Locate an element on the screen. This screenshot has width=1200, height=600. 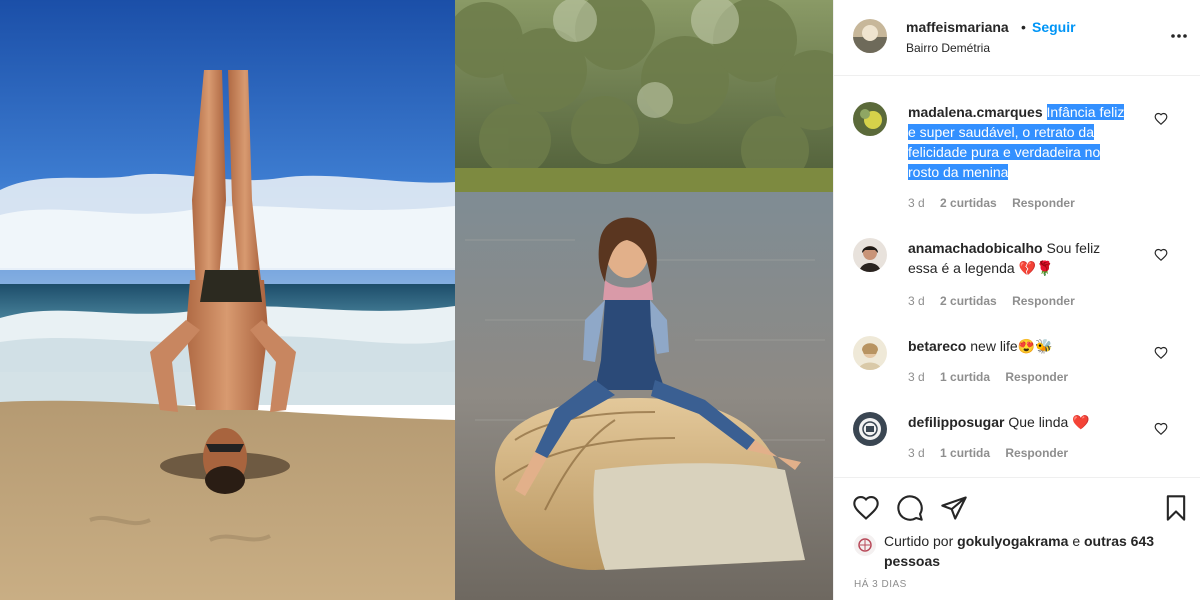
liked-by-prefix: Curtido por is located at coordinates (919, 541).